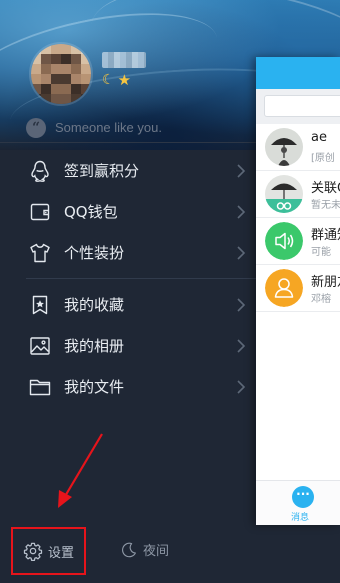  I want to click on tab-messages: ··· 消息, so click(303, 504).